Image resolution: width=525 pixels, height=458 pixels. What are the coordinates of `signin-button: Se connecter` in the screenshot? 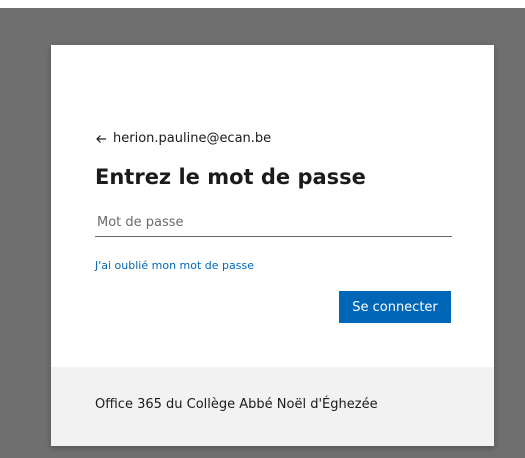 It's located at (395, 307).